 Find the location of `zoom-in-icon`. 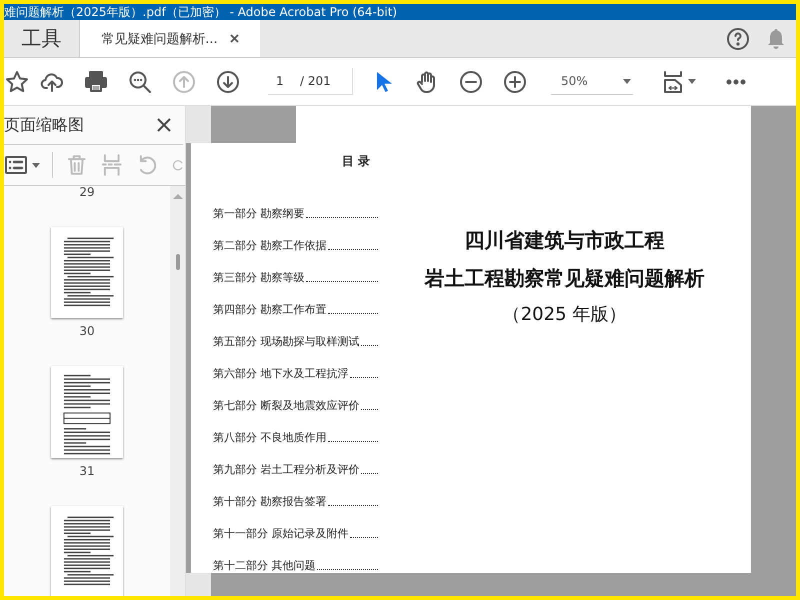

zoom-in-icon is located at coordinates (515, 82).